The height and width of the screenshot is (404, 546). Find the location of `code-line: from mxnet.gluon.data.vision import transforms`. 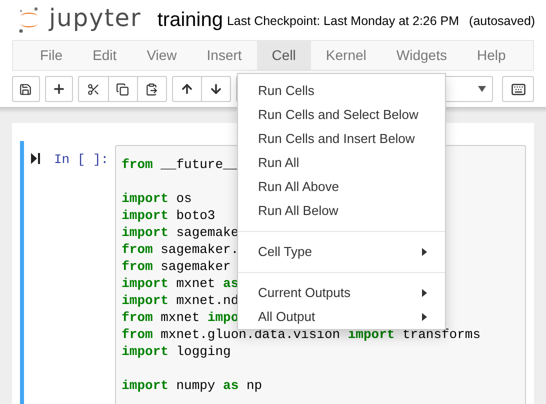

code-line: from mxnet.gluon.data.vision import transforms is located at coordinates (301, 334).